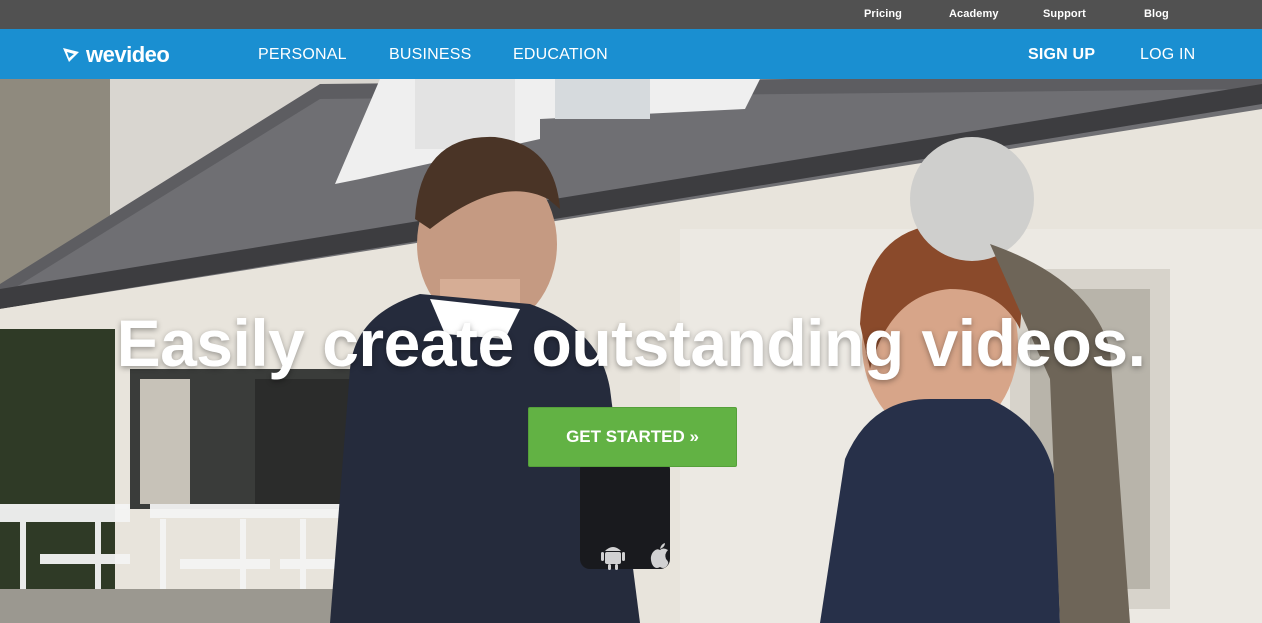  What do you see at coordinates (128, 54) in the screenshot?
I see `logo-text: wevideo` at bounding box center [128, 54].